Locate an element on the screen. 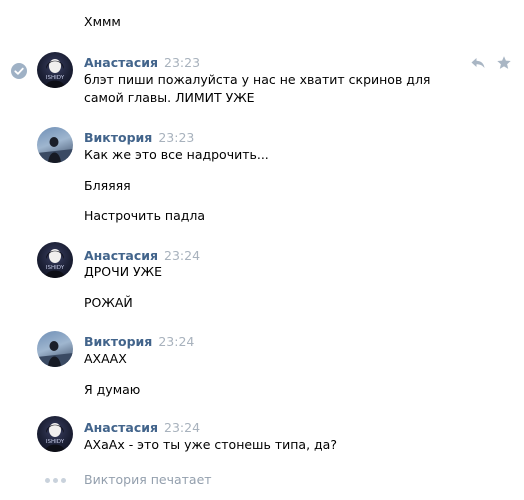  message-text: Хммм is located at coordinates (102, 21).